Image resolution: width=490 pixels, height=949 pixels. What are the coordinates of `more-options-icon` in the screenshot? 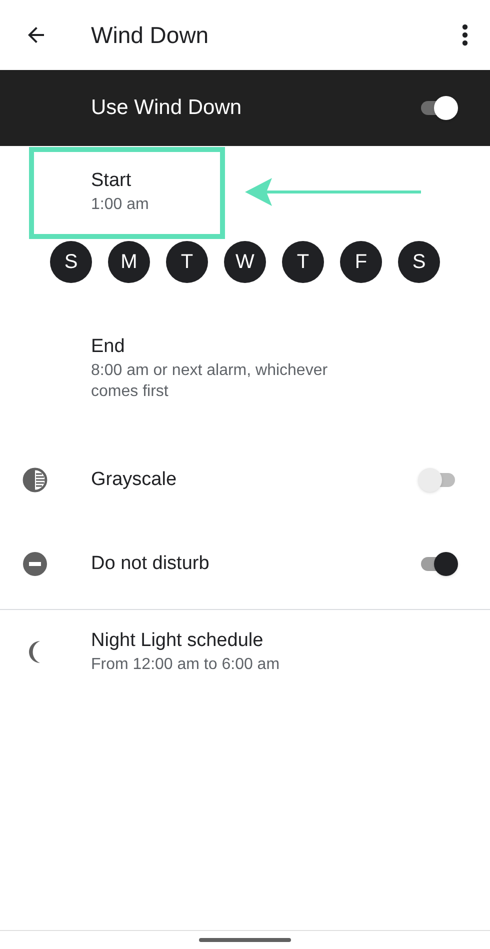 It's located at (465, 35).